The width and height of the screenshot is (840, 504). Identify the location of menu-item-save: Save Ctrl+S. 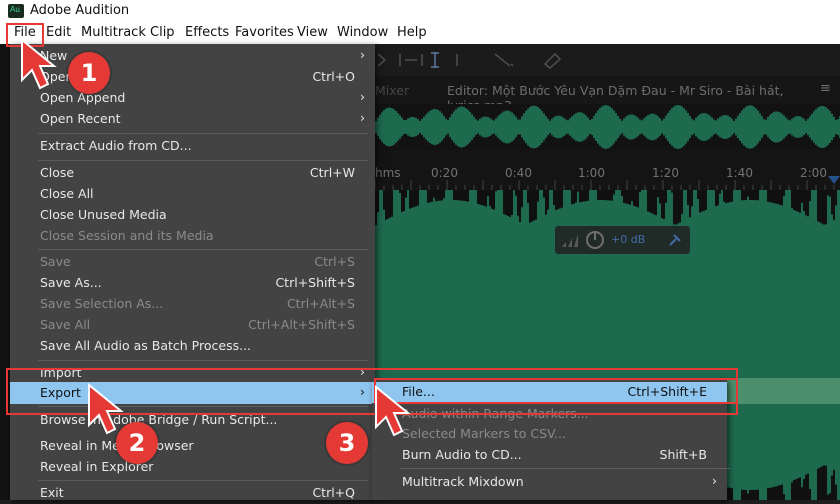
(192, 262).